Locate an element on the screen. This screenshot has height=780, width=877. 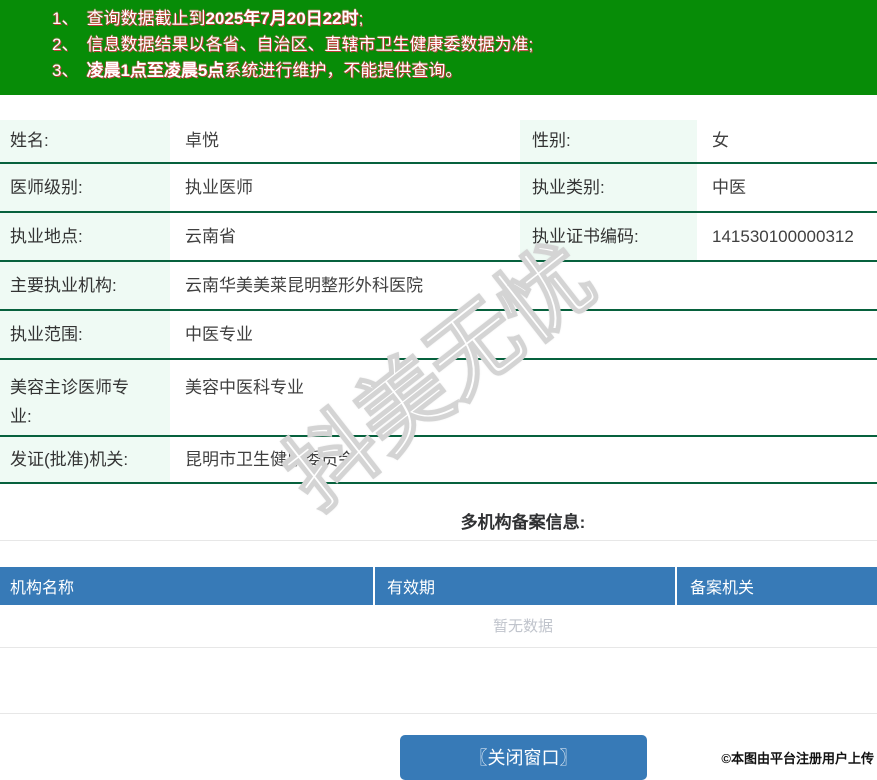
column-header-institution-name: 机构名称 is located at coordinates (42, 588).